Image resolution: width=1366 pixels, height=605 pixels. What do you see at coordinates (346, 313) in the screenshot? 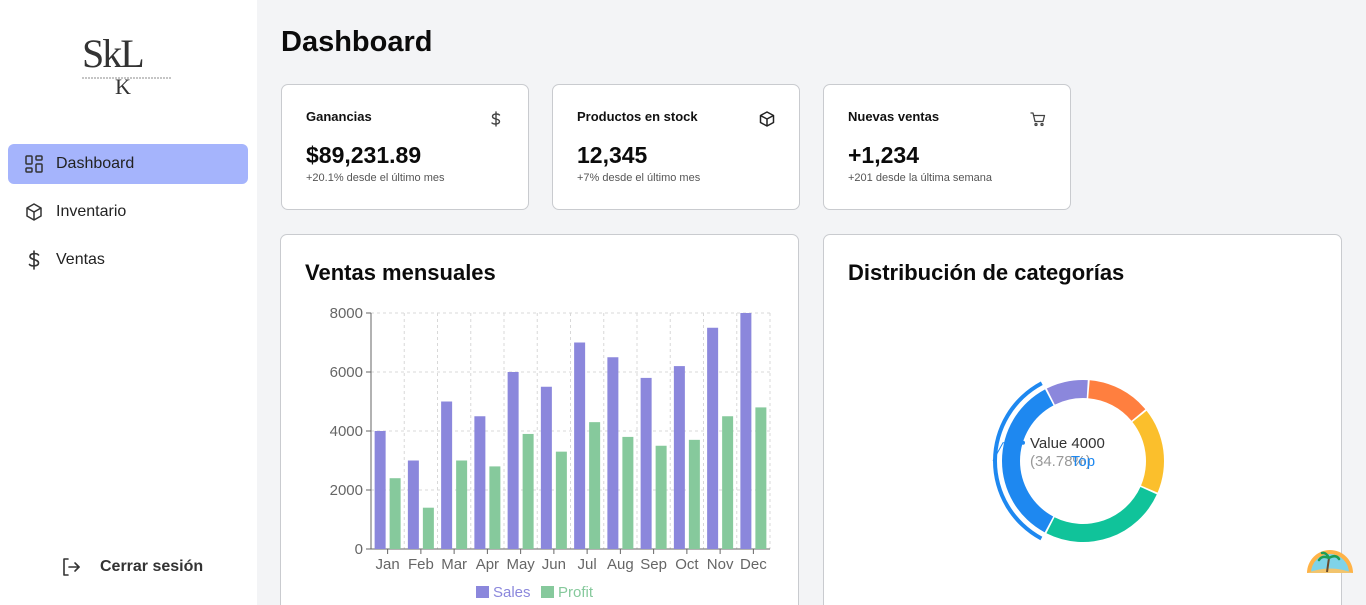
I see `y-tick-label: 8000` at bounding box center [346, 313].